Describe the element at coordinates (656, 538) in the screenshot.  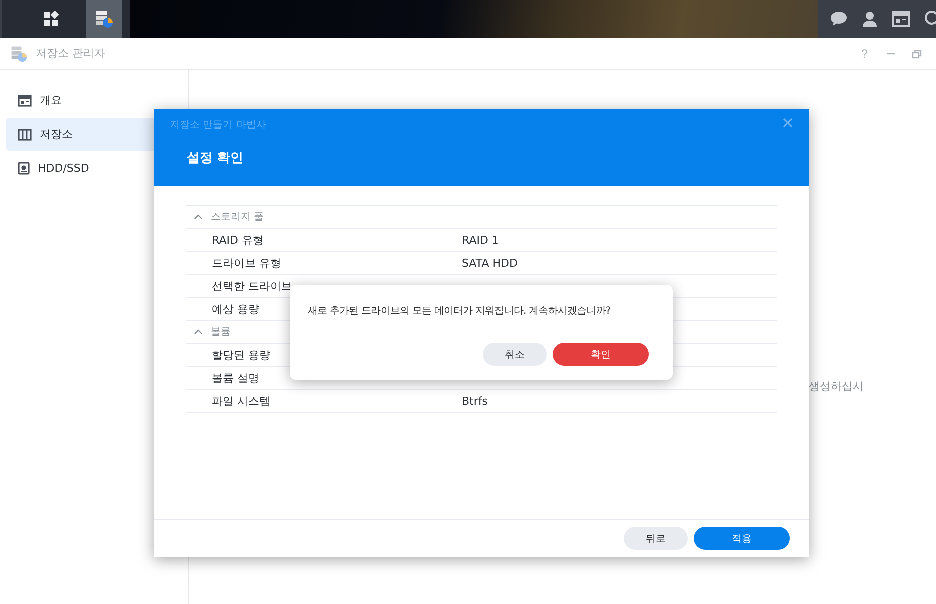
I see `back-button: 뒤로` at that location.